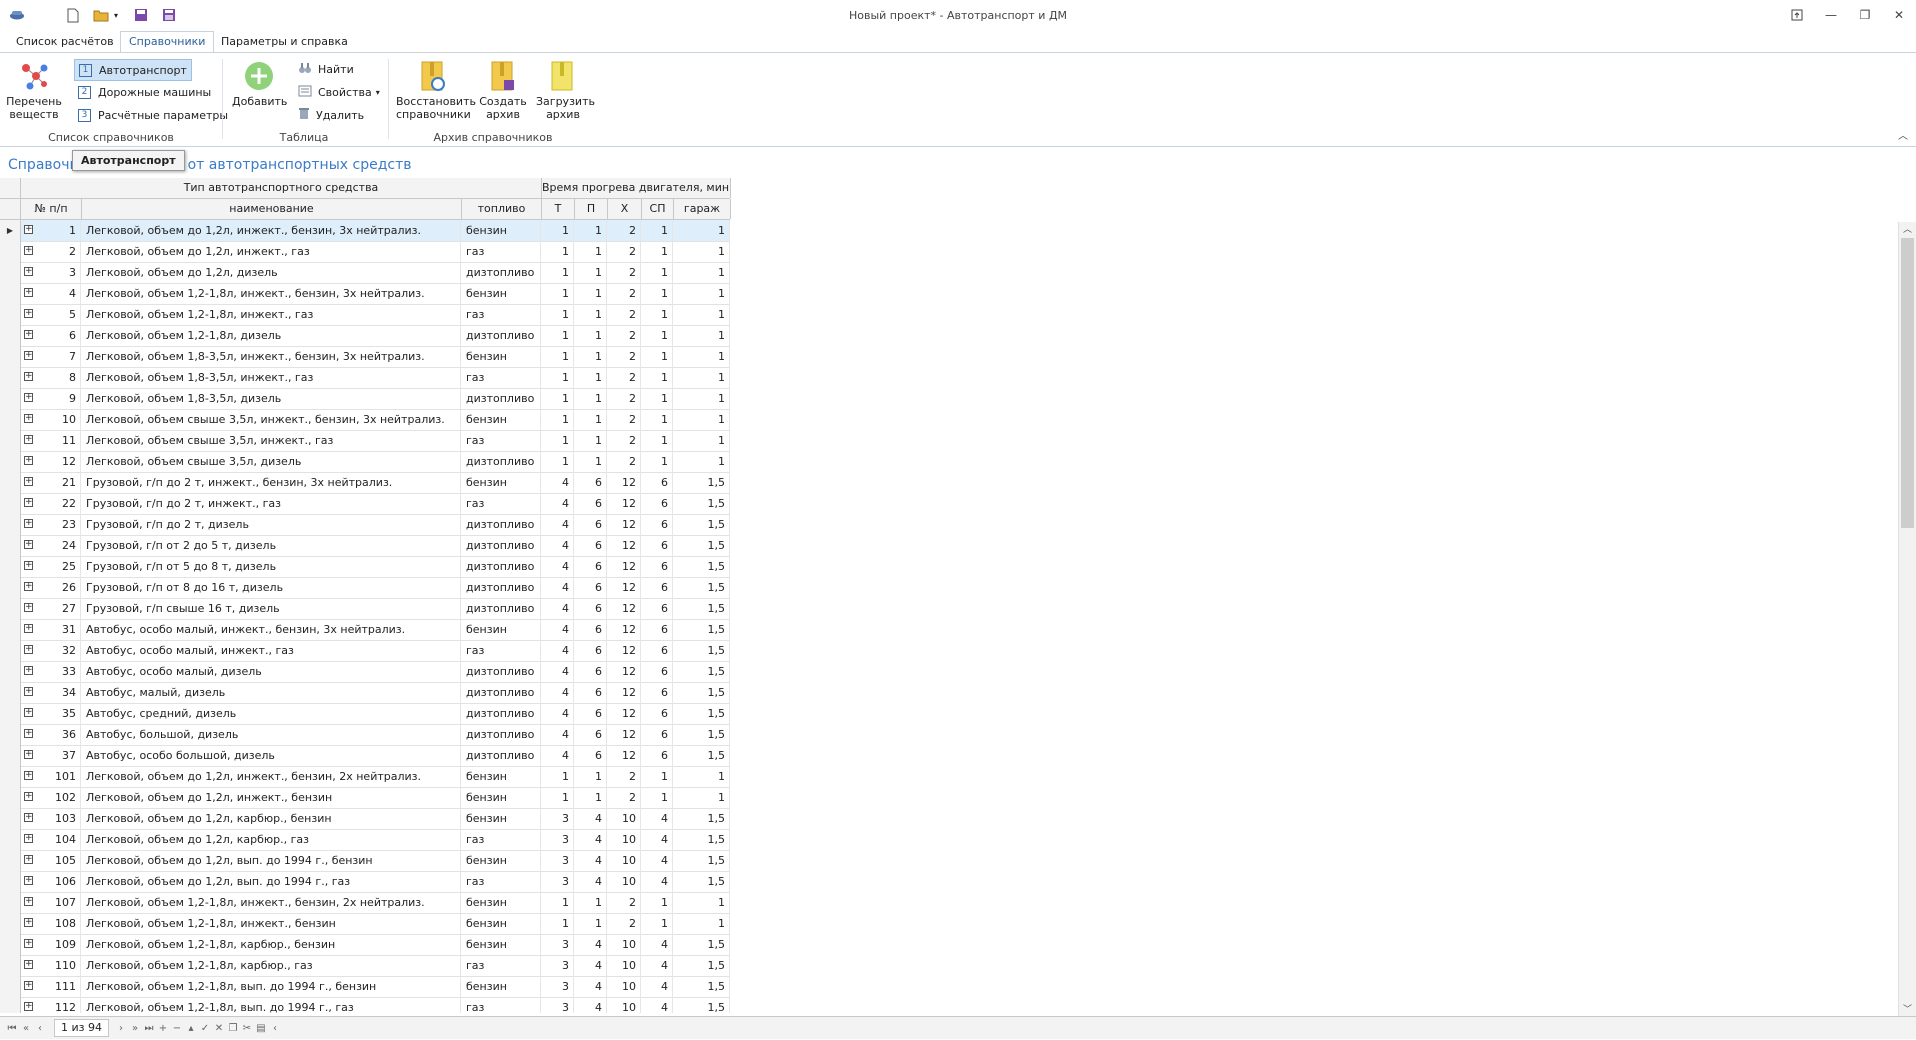  Describe the element at coordinates (501, 986) in the screenshot. I see `cell-fuel: бензин` at that location.